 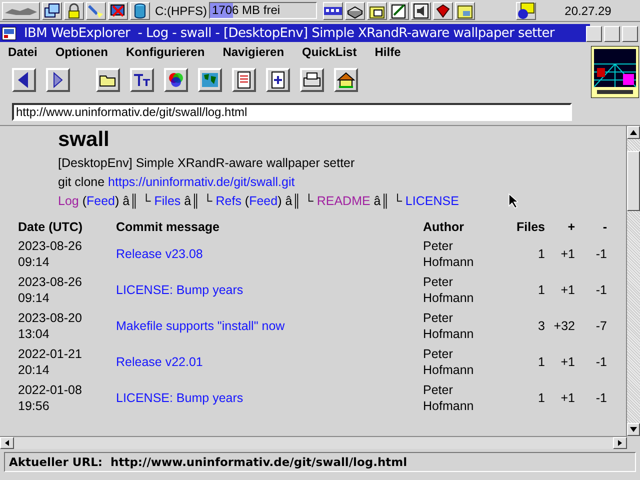 I want to click on horizontal-scrollbar, so click(x=313, y=442).